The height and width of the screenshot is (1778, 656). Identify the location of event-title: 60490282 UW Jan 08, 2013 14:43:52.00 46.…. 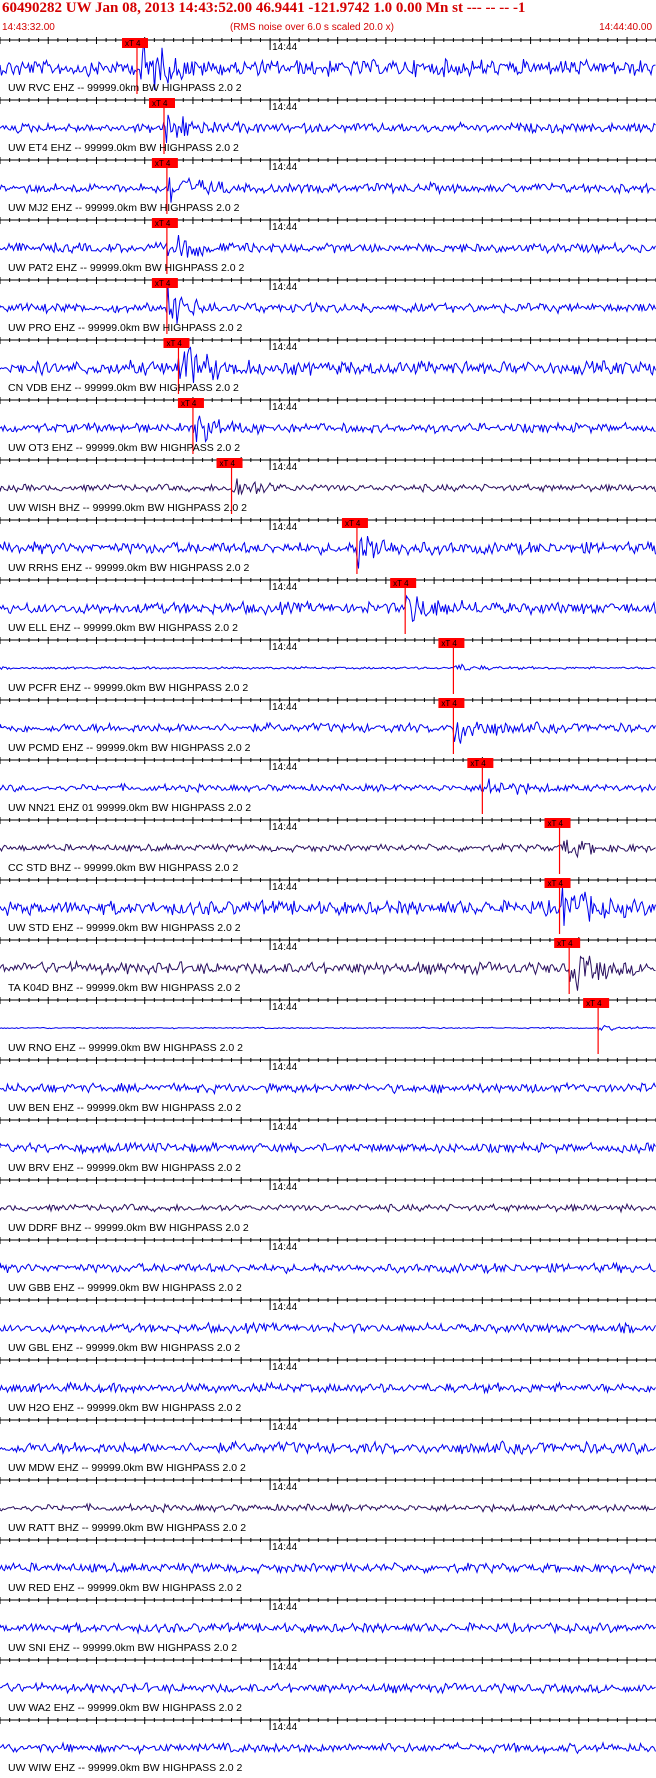
(264, 8).